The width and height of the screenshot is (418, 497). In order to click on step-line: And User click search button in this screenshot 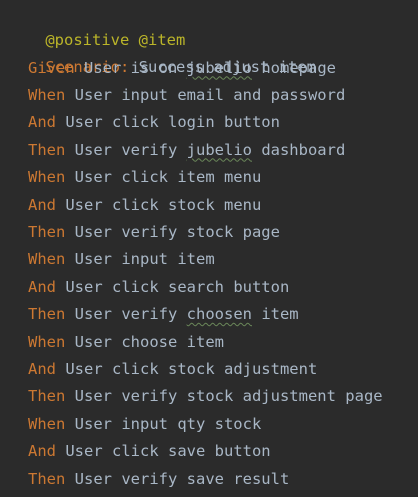, I will do `click(158, 287)`.